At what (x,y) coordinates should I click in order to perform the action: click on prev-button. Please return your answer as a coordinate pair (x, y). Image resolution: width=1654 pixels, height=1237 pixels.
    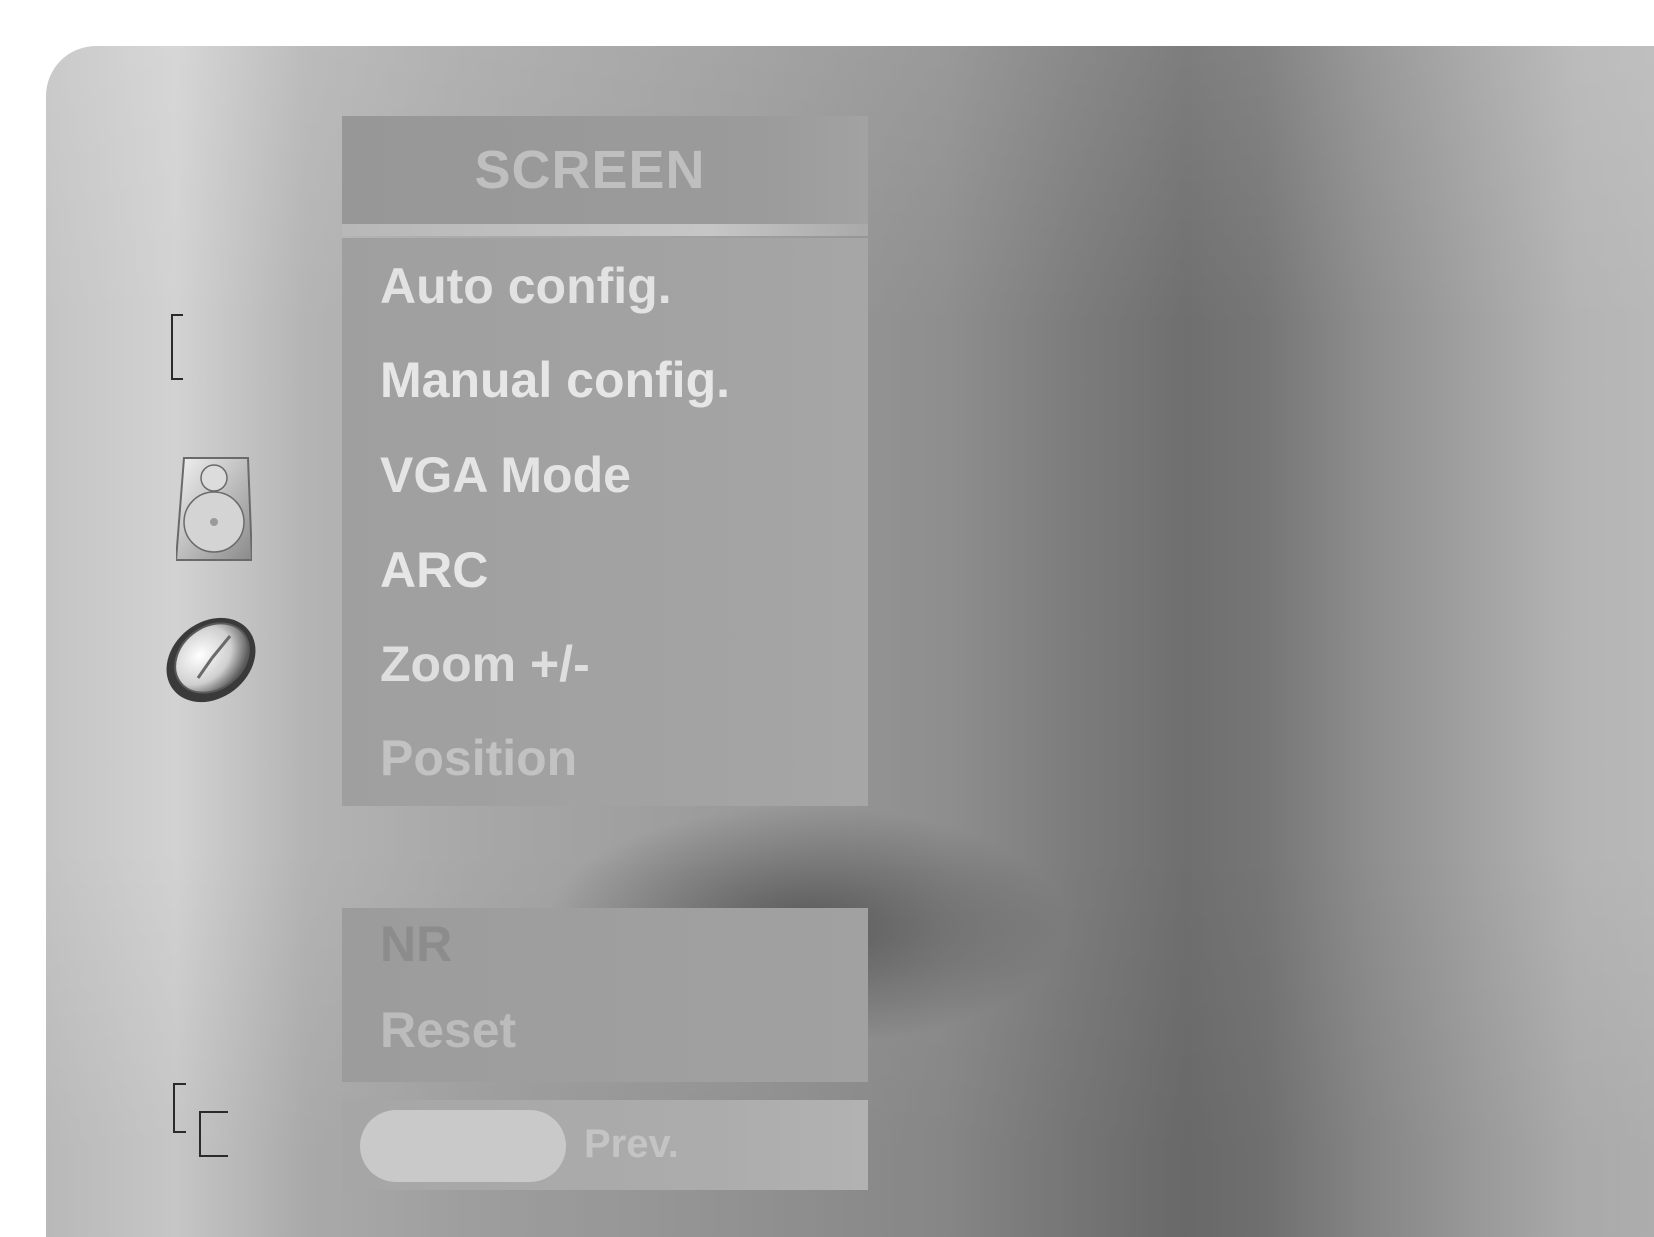
    Looking at the image, I should click on (463, 1146).